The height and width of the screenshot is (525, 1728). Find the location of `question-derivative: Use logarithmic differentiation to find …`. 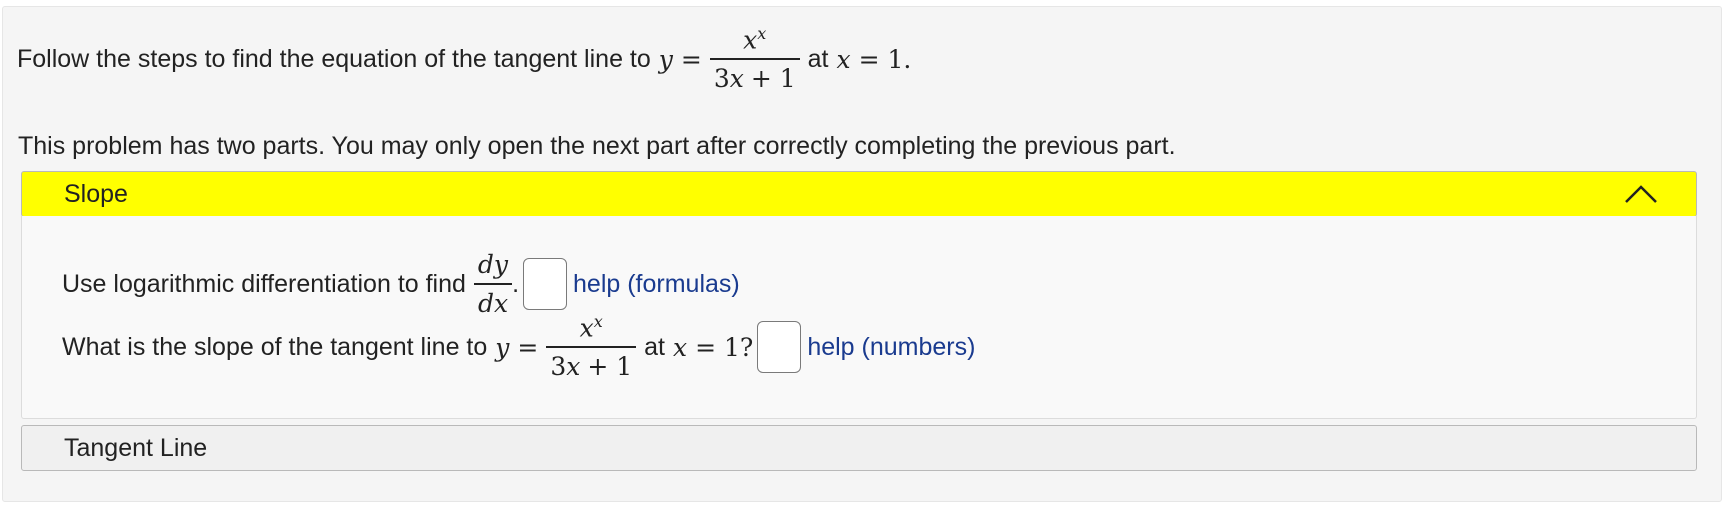

question-derivative: Use logarithmic differentiation to find … is located at coordinates (401, 284).